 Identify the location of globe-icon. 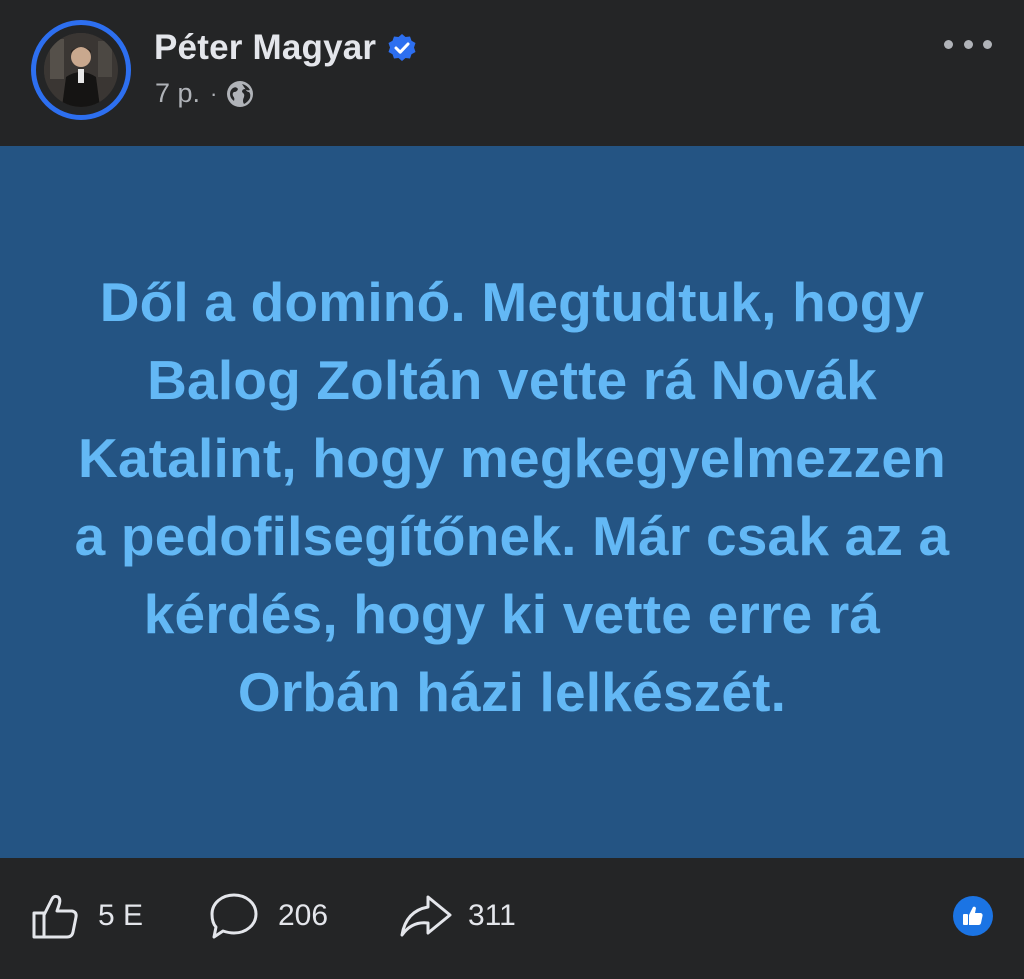
(240, 94).